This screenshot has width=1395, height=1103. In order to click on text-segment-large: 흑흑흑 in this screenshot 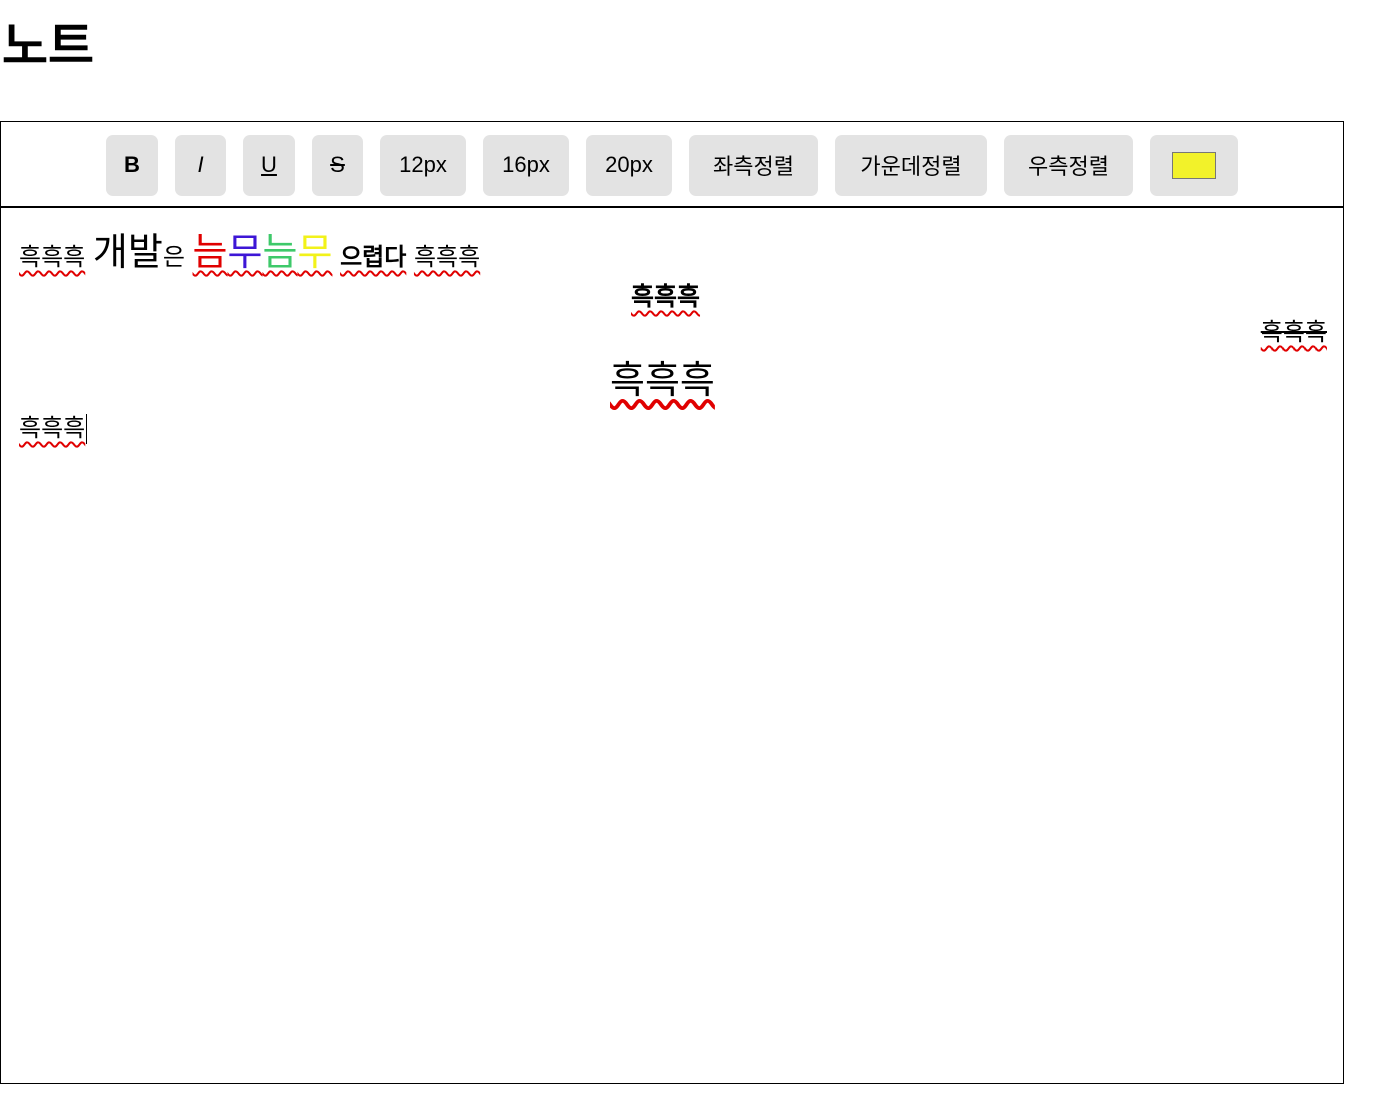, I will do `click(662, 380)`.